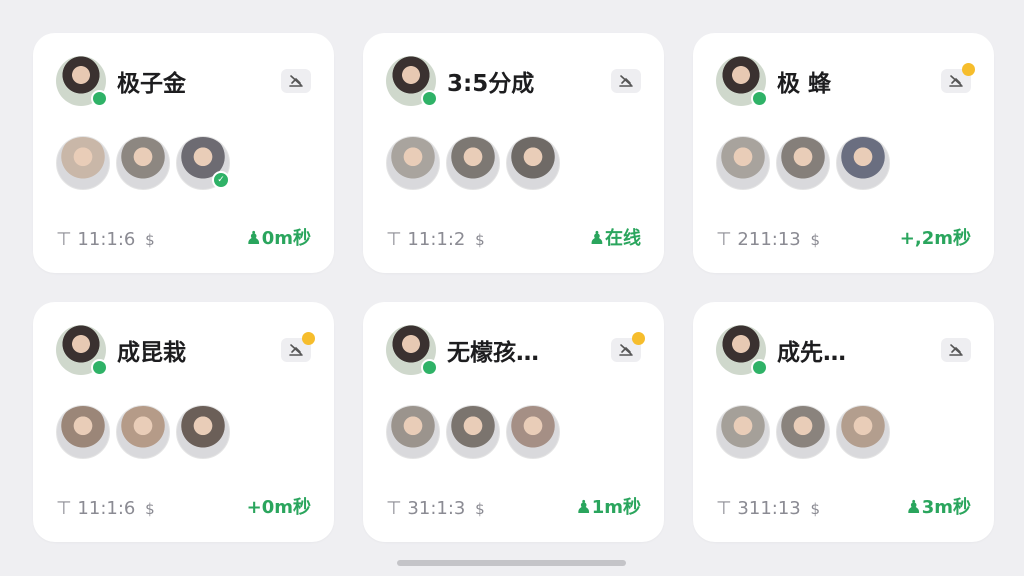 The image size is (1024, 576). I want to click on status-label: ♟1m秒, so click(608, 506).